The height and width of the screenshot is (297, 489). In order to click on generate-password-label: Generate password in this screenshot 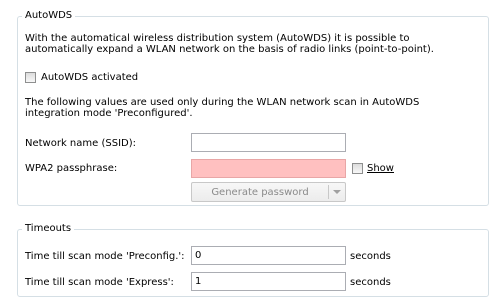, I will do `click(260, 192)`.